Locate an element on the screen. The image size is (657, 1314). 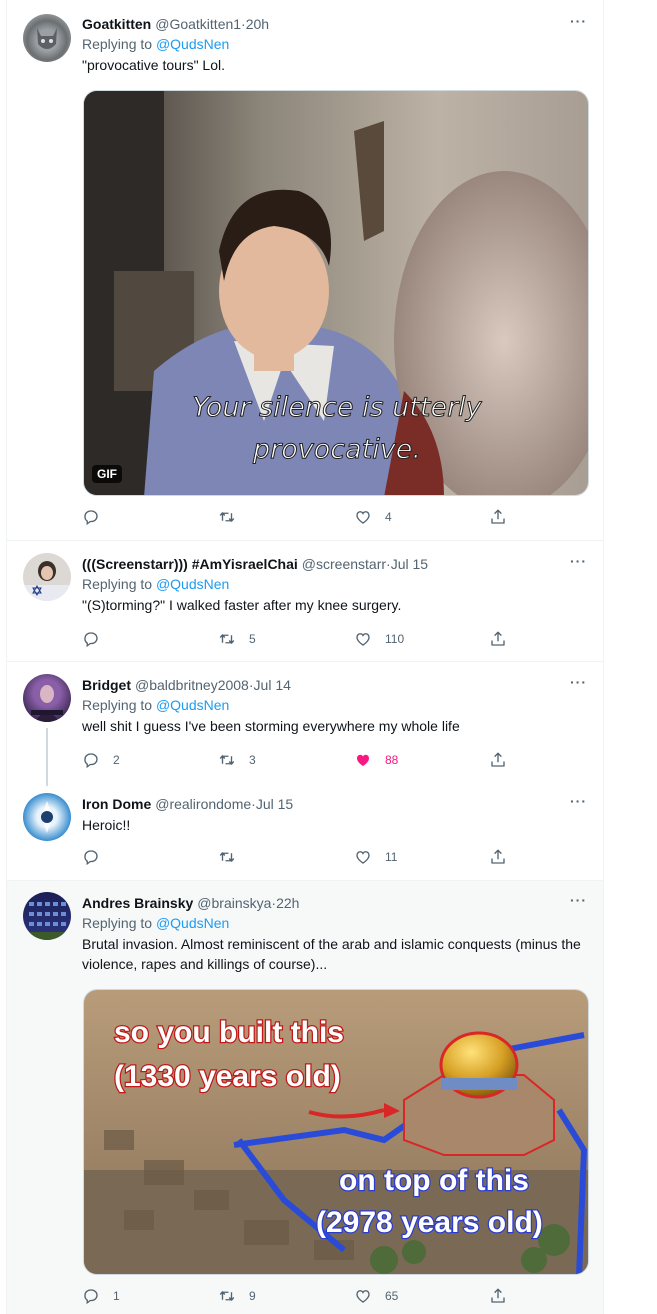
meme-caption-bottom-line1: on top of this is located at coordinates (434, 1180).